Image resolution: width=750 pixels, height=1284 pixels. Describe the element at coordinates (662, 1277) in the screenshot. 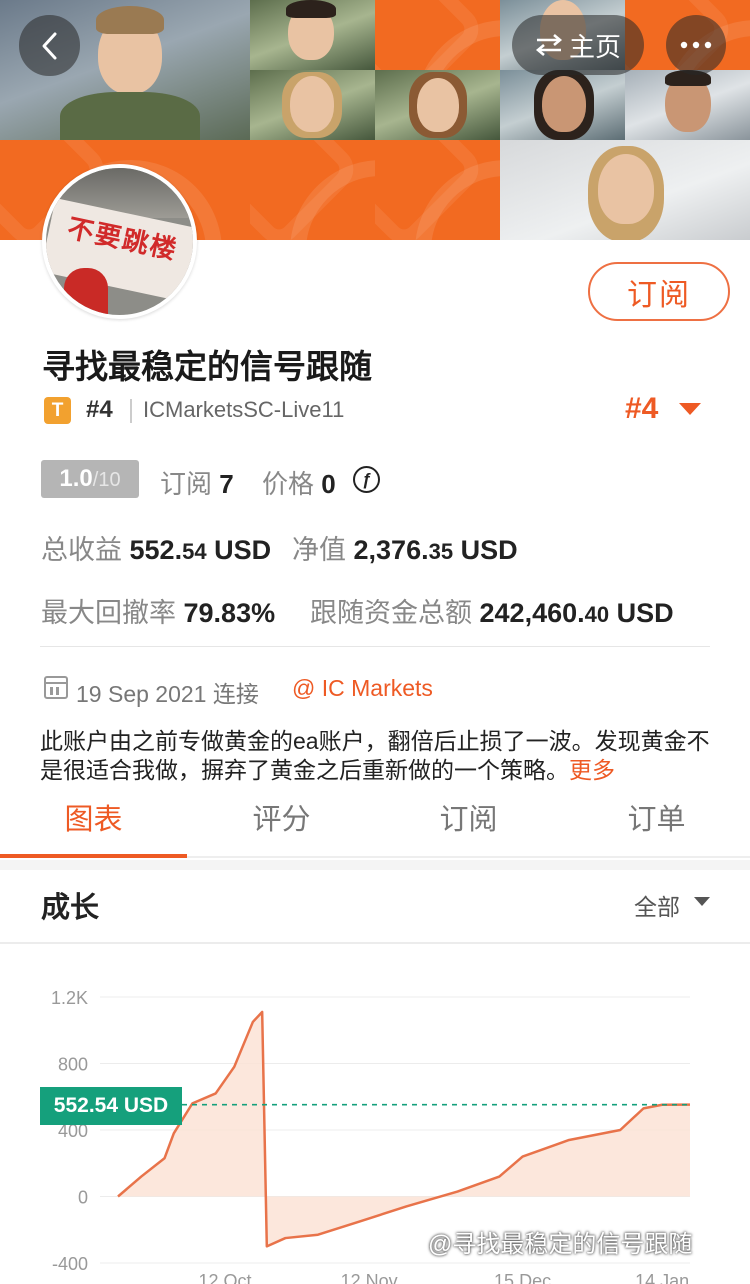

I see `x-tick-label: 14 Jan` at that location.